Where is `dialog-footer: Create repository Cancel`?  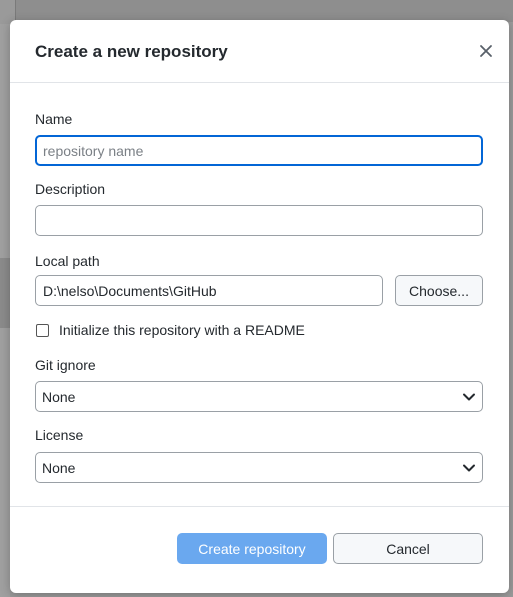
dialog-footer: Create repository Cancel is located at coordinates (259, 549).